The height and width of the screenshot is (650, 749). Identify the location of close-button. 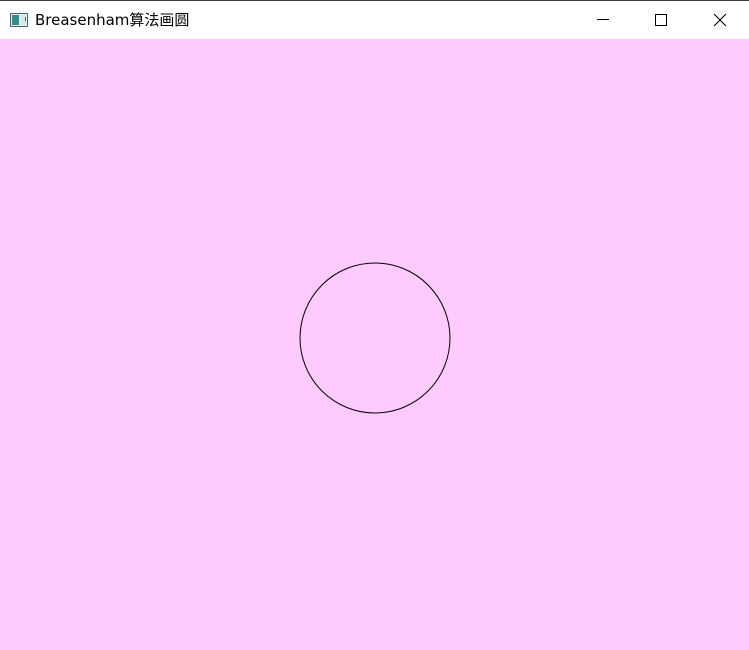
(720, 20).